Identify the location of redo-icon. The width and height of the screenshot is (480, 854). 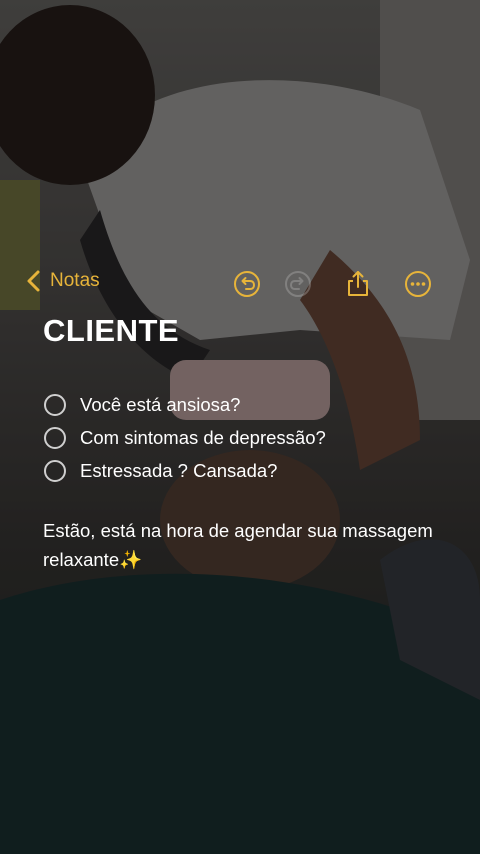
(298, 284).